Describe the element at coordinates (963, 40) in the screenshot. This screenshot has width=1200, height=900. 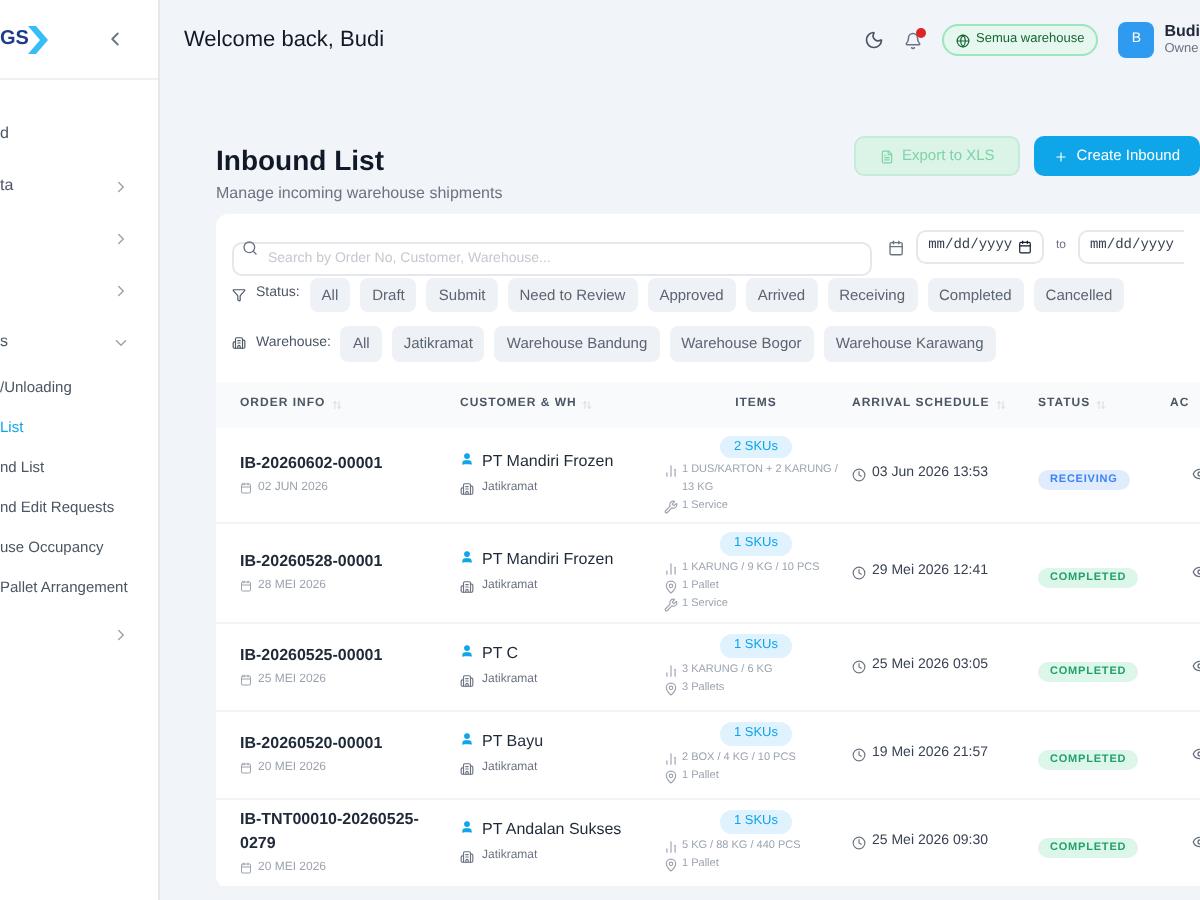
I see `globe-icon` at that location.